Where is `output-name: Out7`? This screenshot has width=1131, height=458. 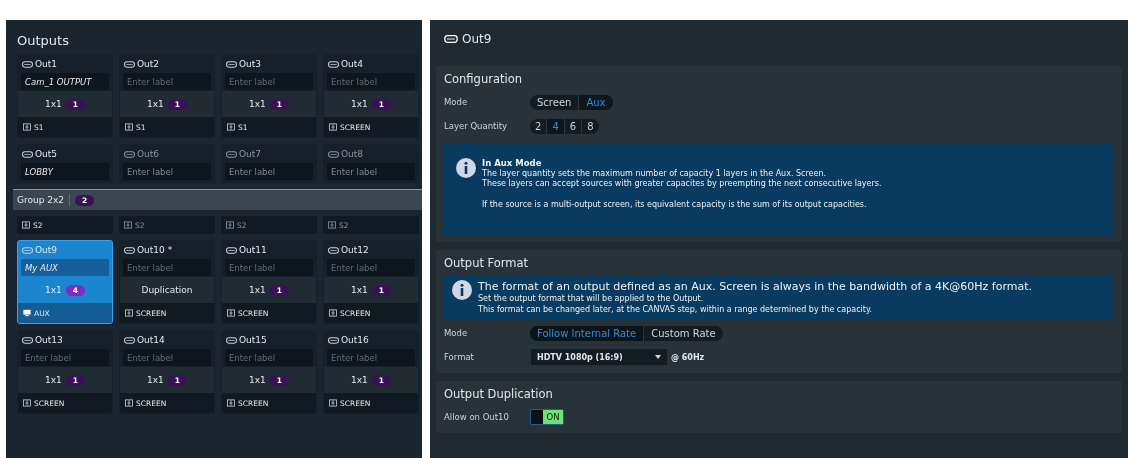
output-name: Out7 is located at coordinates (250, 154).